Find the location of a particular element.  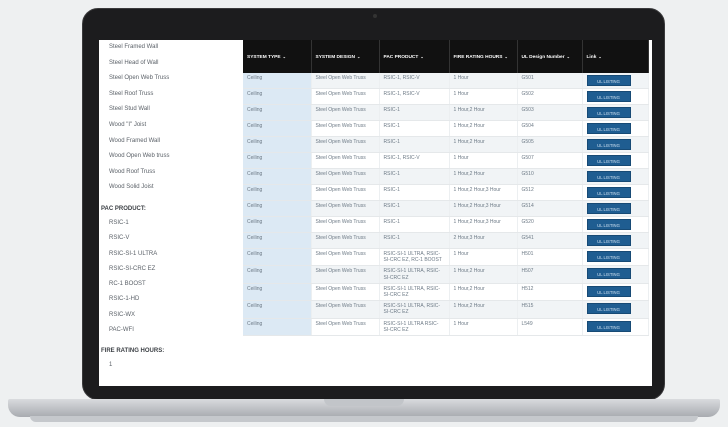

ul-design-number-cell: G520 is located at coordinates (550, 224).